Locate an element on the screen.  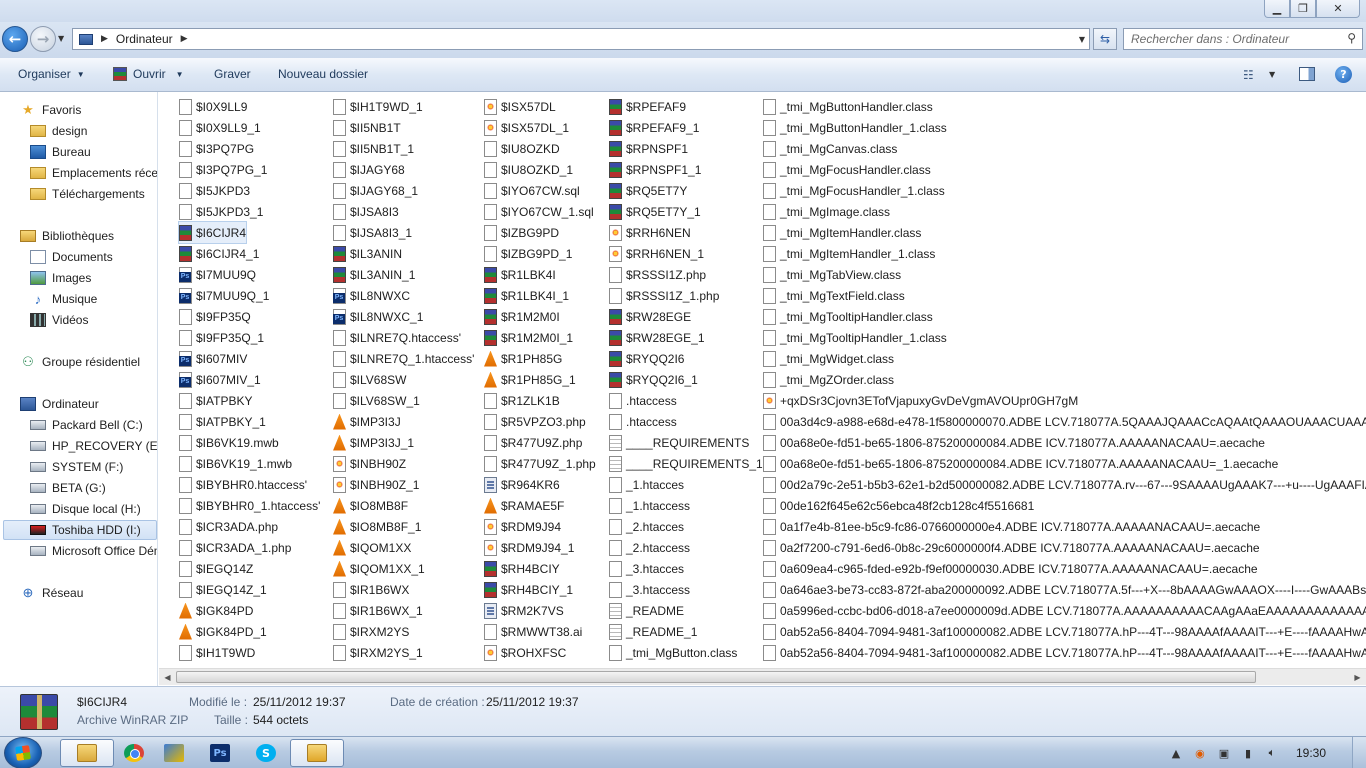
file-item: $I7MUU9Q is located at coordinates (217, 274).